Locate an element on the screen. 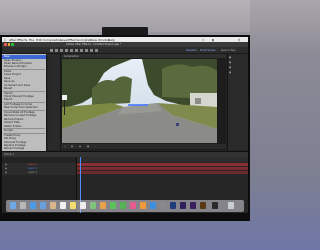 This screenshot has height=250, width=320. visibility-icon: ◉ is located at coordinates (6, 173).